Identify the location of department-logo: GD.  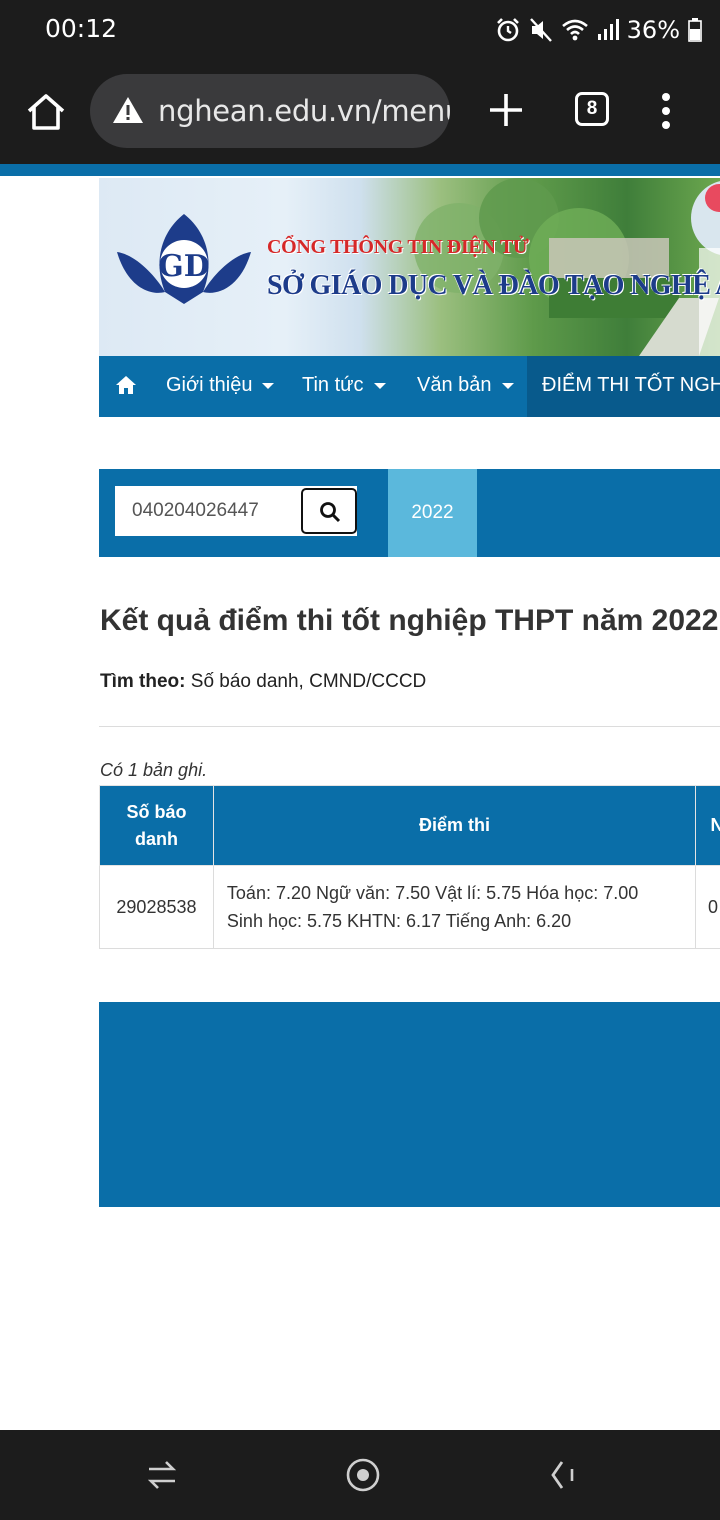
(184, 259).